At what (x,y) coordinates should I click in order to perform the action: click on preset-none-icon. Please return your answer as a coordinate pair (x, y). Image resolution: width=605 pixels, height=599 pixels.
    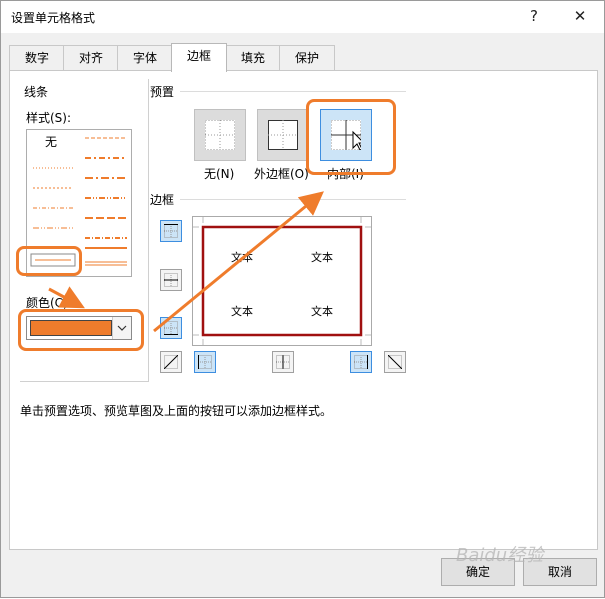
    Looking at the image, I should click on (220, 135).